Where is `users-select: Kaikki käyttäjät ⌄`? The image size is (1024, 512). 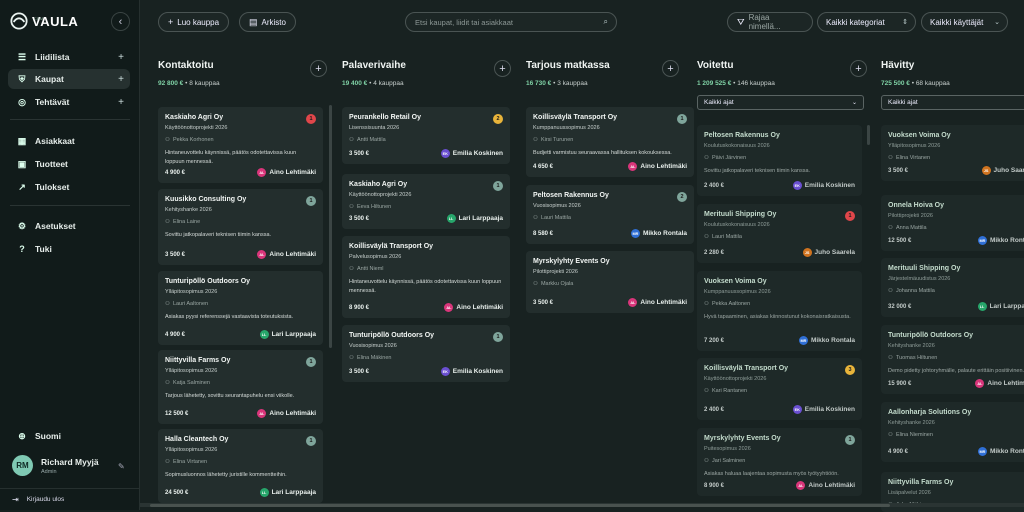
users-select: Kaikki käyttäjät ⌄ is located at coordinates (964, 22).